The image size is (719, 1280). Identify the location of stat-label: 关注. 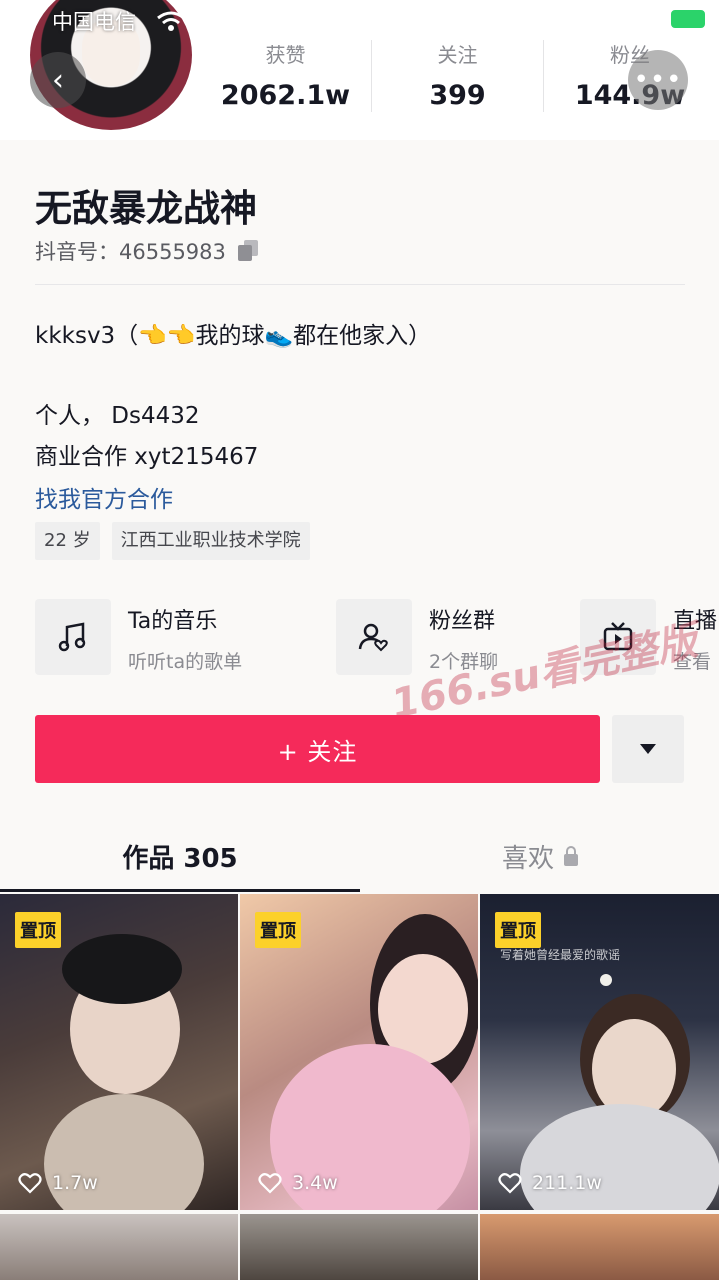
(457, 55).